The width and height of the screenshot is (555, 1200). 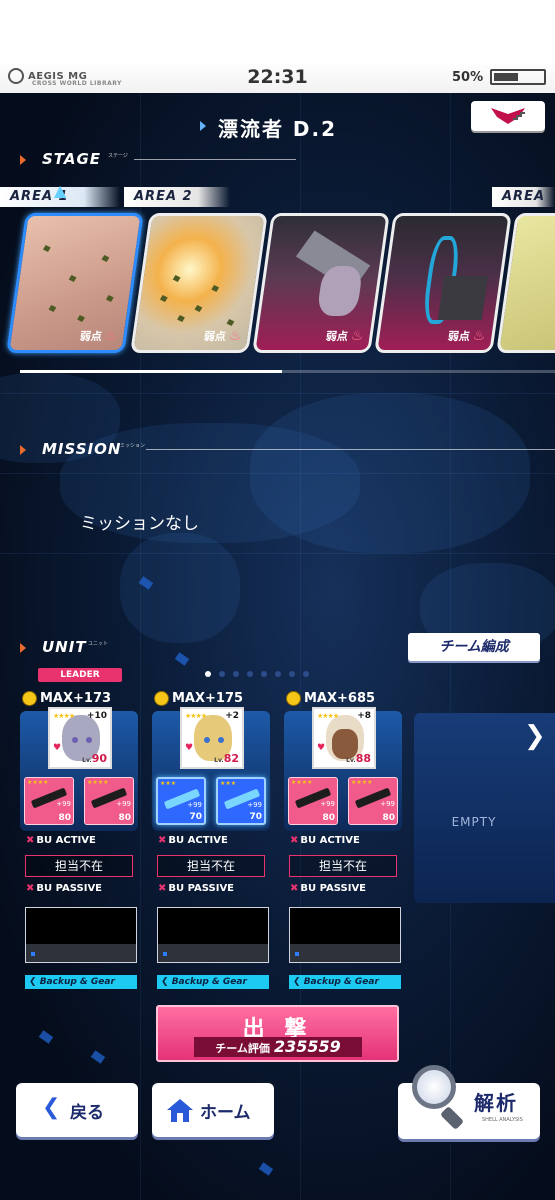 What do you see at coordinates (151, 371) in the screenshot?
I see `area-scrollbar-thumb` at bounding box center [151, 371].